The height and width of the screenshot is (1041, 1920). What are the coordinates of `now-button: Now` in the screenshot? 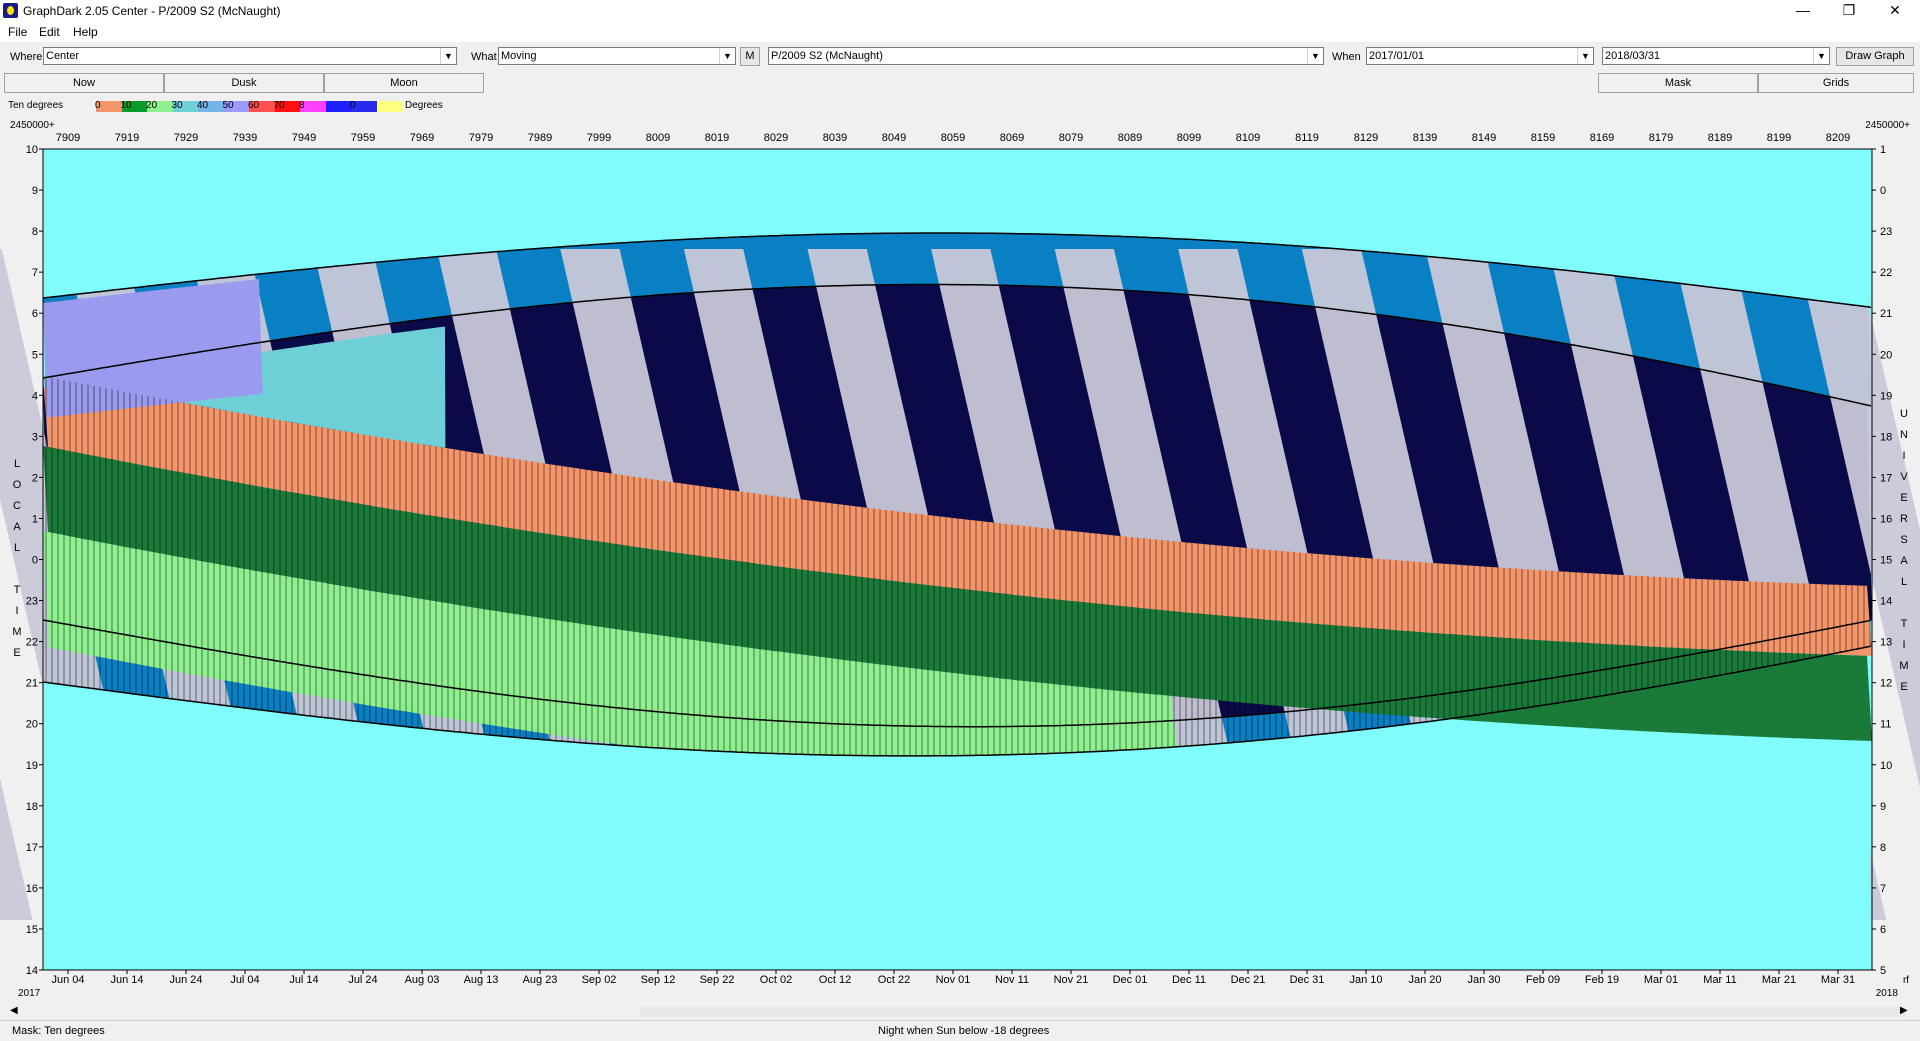 It's located at (84, 83).